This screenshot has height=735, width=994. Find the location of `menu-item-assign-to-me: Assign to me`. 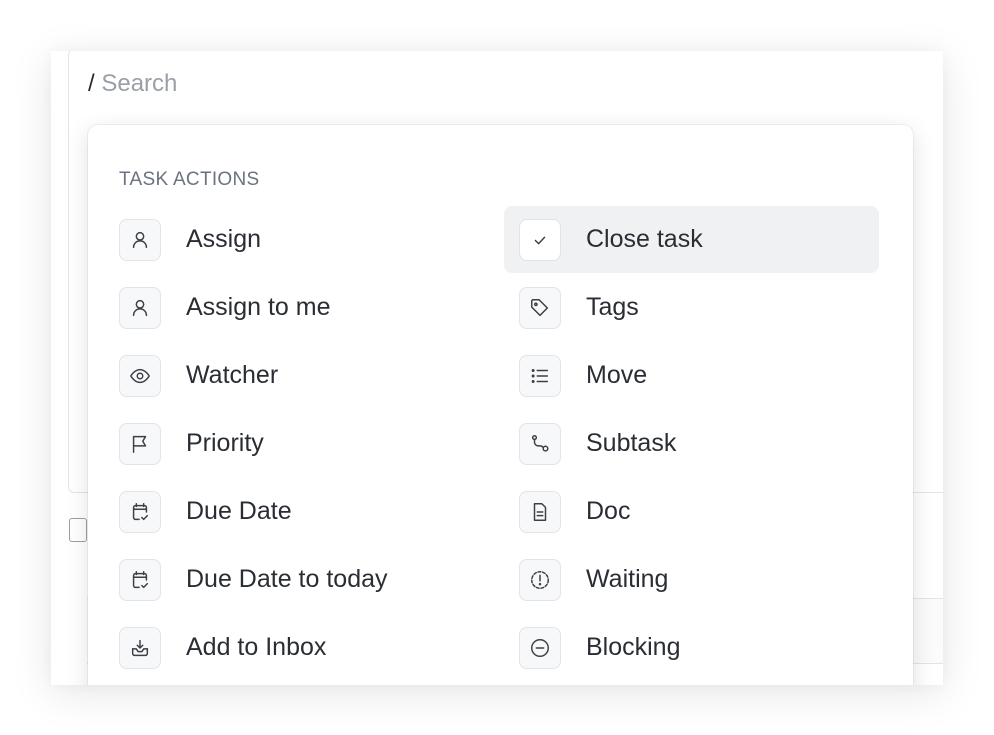

menu-item-assign-to-me: Assign to me is located at coordinates (291, 307).